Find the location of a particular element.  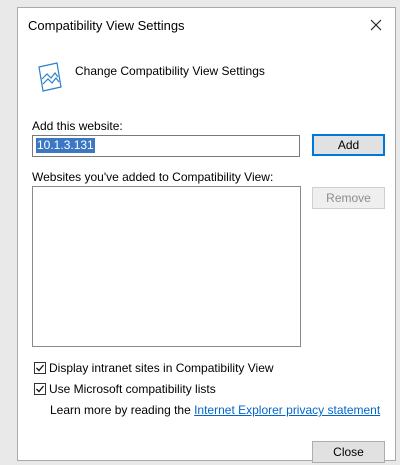

add-button: Add is located at coordinates (348, 145).